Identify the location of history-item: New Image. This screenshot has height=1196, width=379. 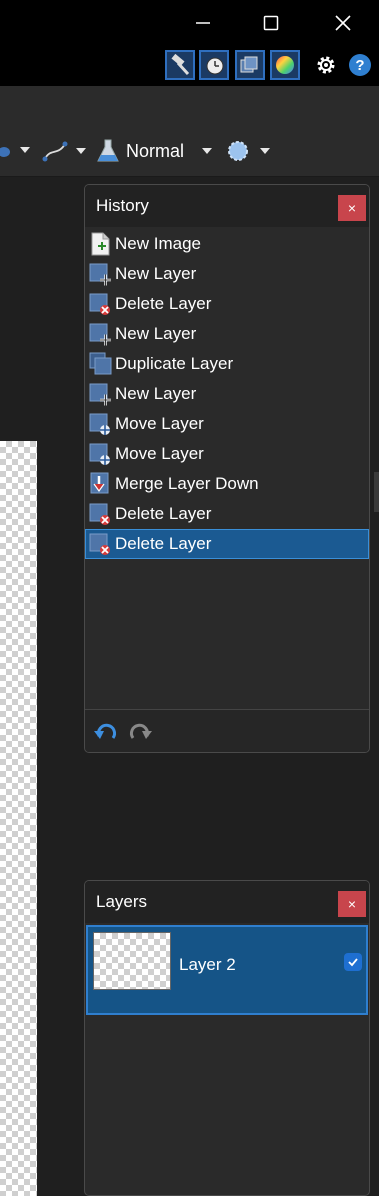
(227, 244).